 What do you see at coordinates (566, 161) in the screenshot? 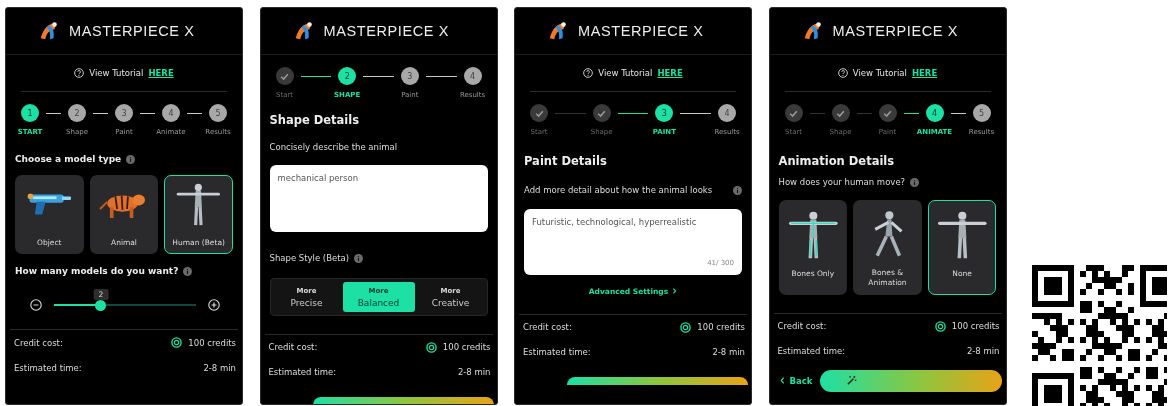
I see `section-heading: Paint Details` at bounding box center [566, 161].